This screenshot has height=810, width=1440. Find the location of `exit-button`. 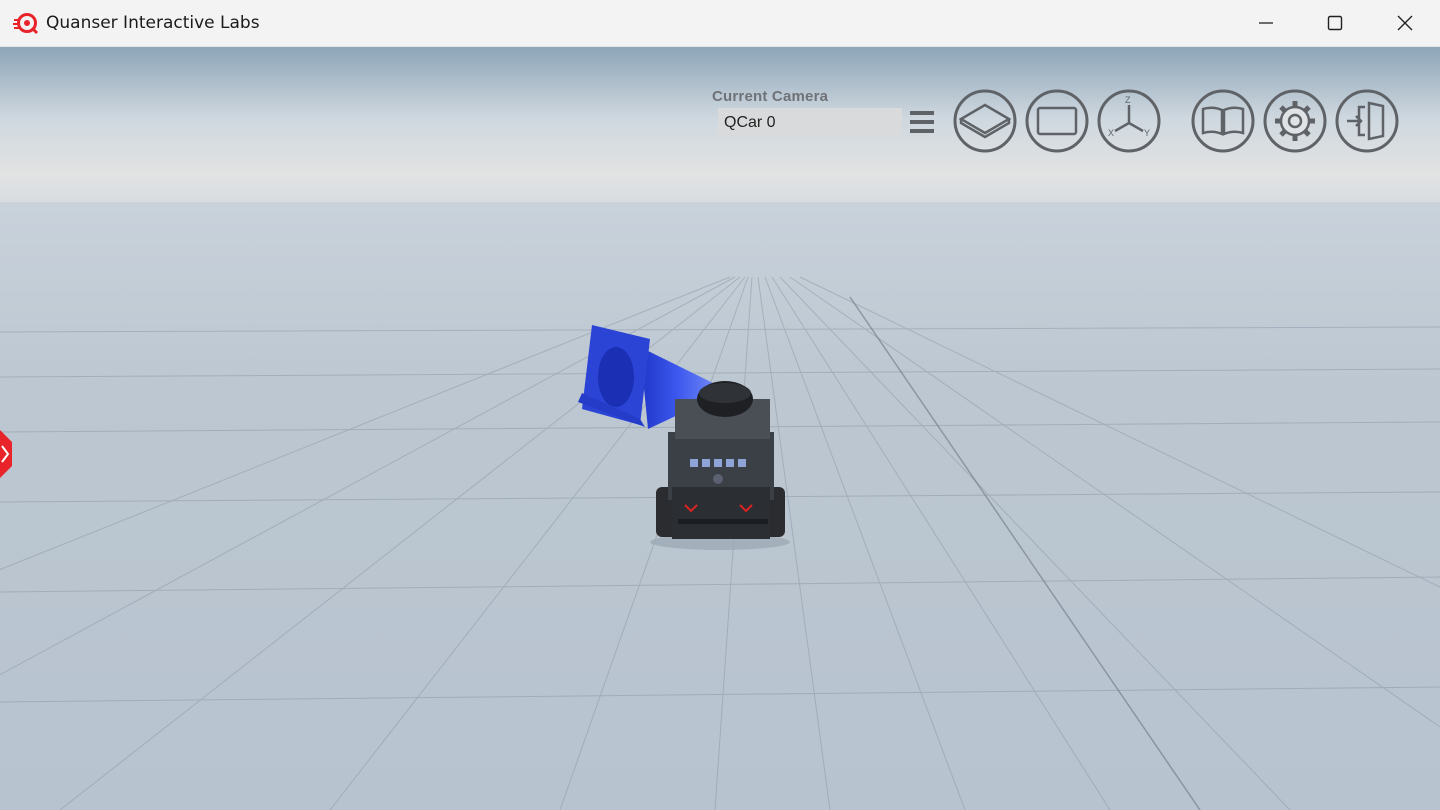

exit-button is located at coordinates (1367, 121).